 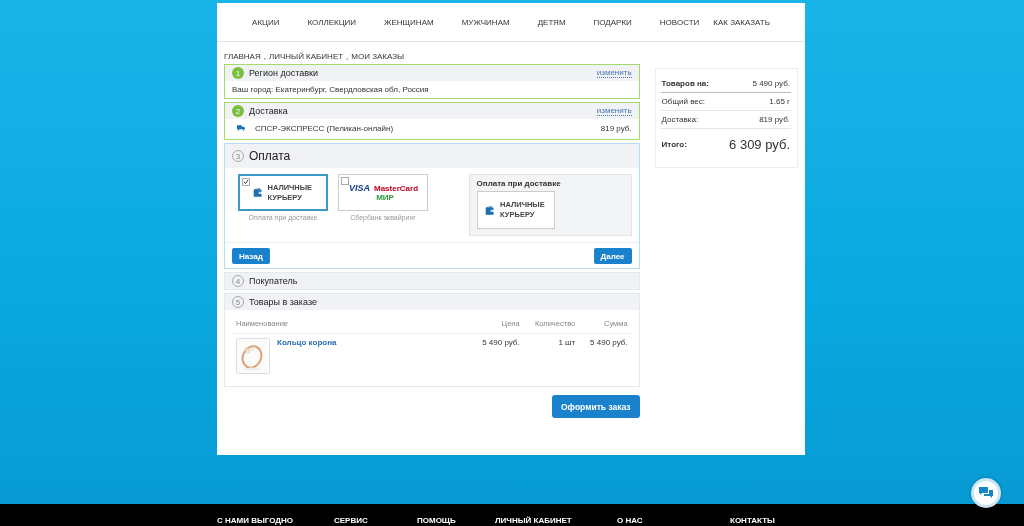 What do you see at coordinates (266, 22) in the screenshot?
I see `nav-link: АКЦИИ` at bounding box center [266, 22].